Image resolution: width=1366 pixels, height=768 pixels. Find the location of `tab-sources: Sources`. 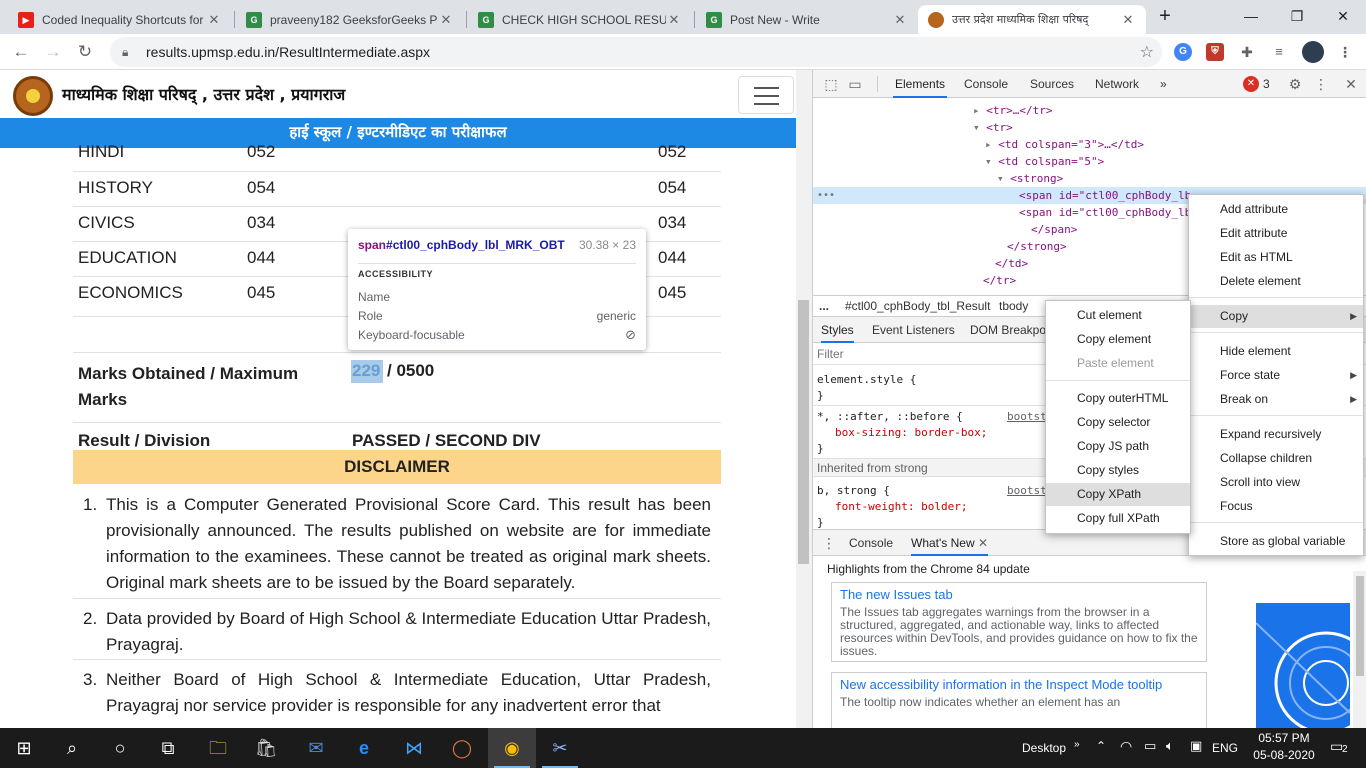

tab-sources: Sources is located at coordinates (1052, 84).